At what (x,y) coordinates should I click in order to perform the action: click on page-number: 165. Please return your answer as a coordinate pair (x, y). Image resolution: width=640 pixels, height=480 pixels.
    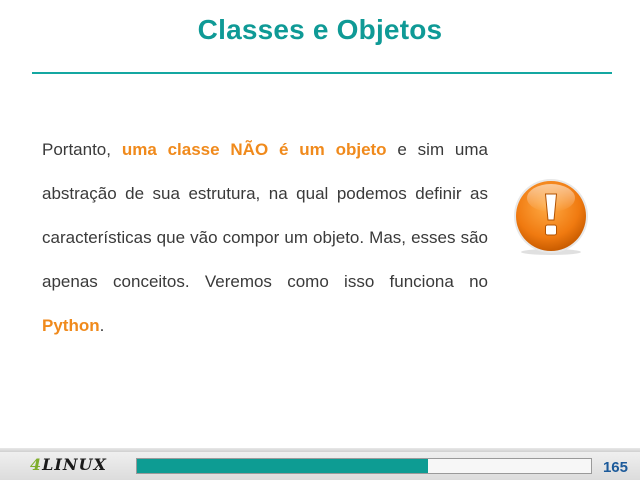
    Looking at the image, I should click on (615, 467).